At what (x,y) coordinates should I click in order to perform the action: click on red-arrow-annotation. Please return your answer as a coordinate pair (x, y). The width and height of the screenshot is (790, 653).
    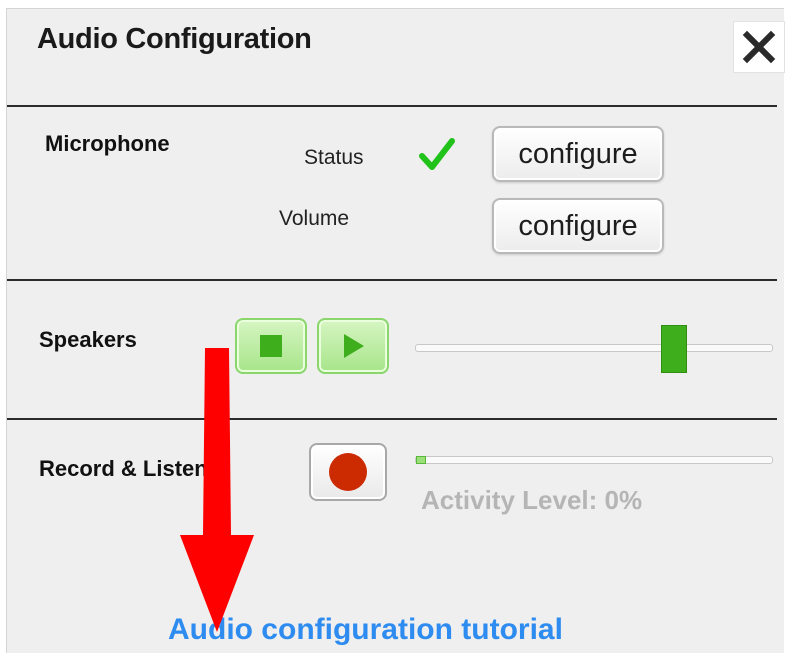
    Looking at the image, I should click on (217, 490).